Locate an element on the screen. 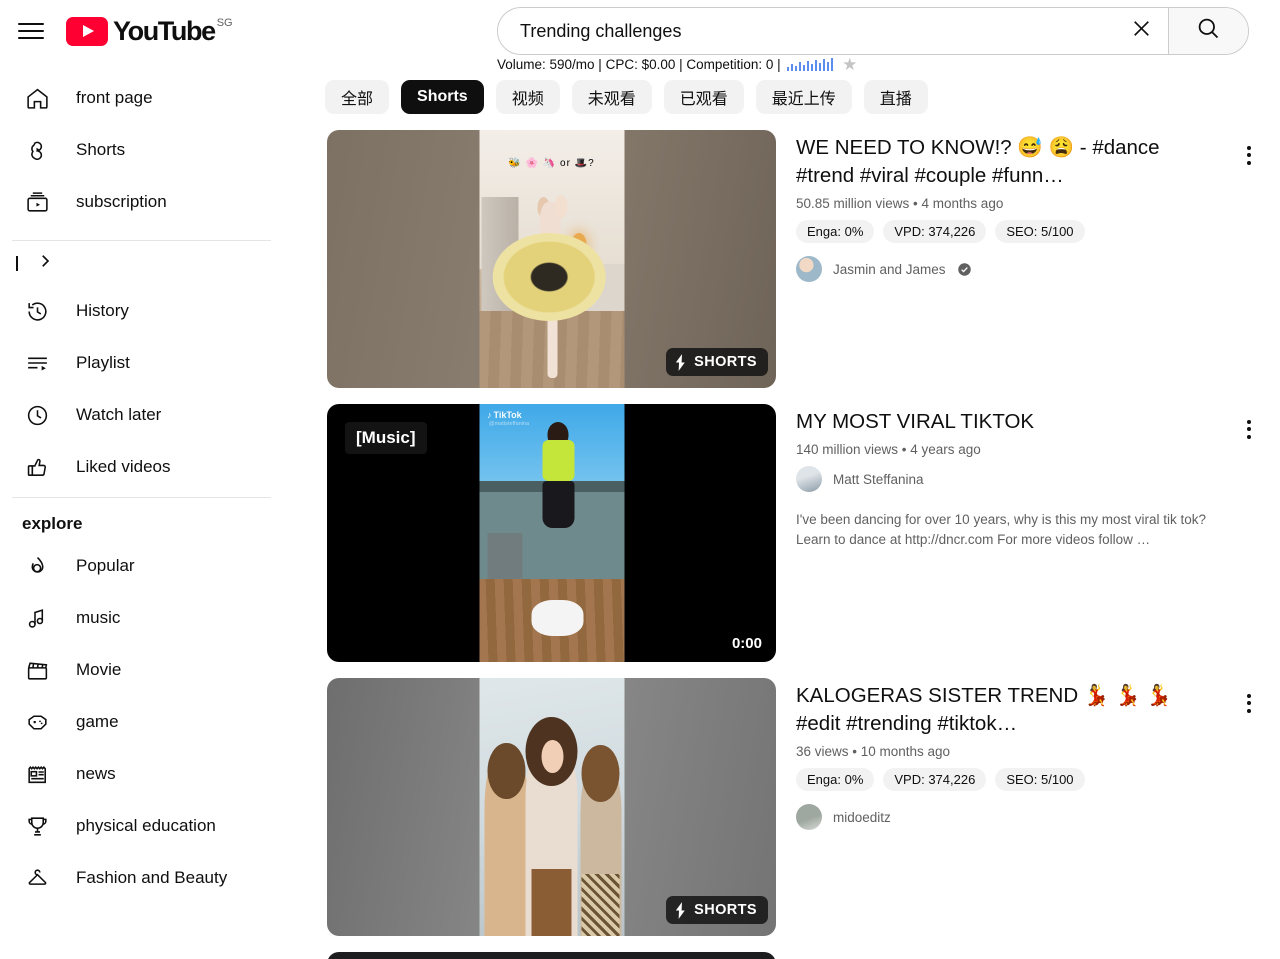 Image resolution: width=1280 pixels, height=959 pixels. country-code-superscript: SG is located at coordinates (224, 22).